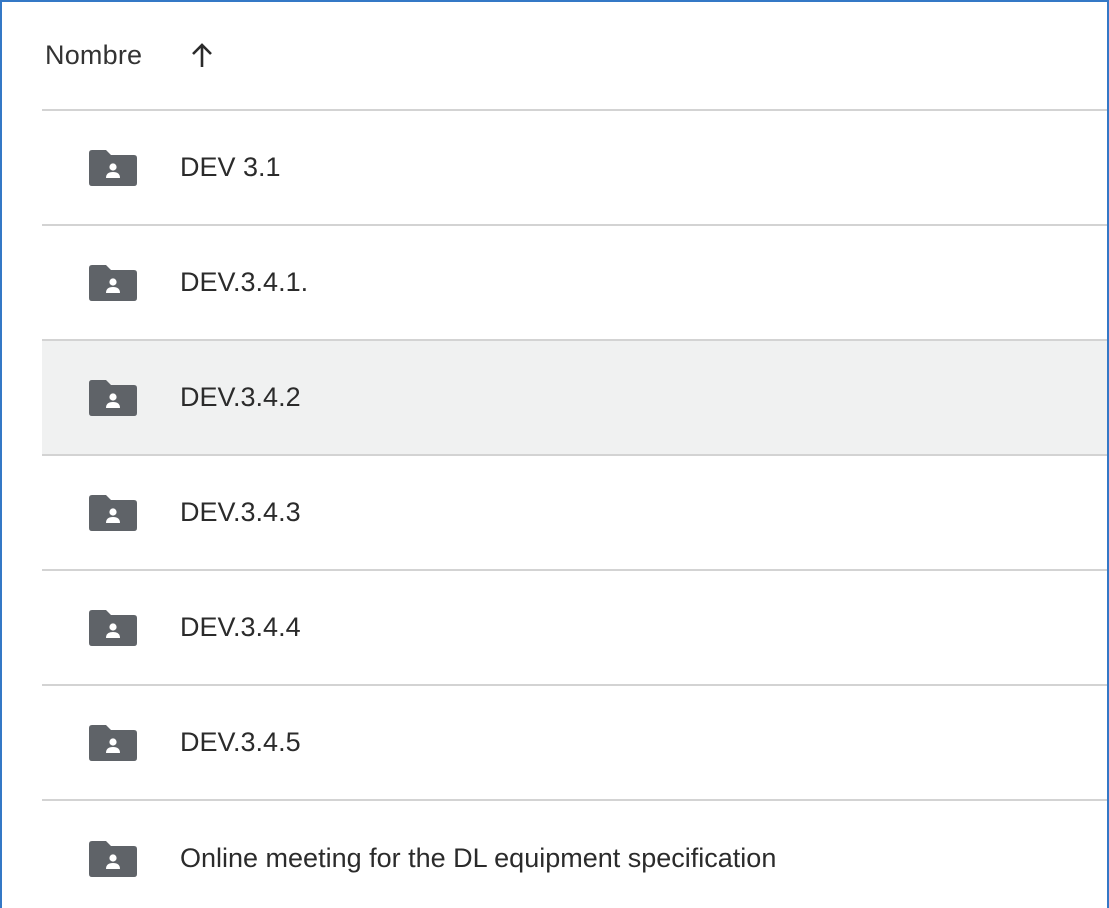 The height and width of the screenshot is (908, 1109). Describe the element at coordinates (244, 282) in the screenshot. I see `list-item-label: DEV.3.4.1.` at that location.